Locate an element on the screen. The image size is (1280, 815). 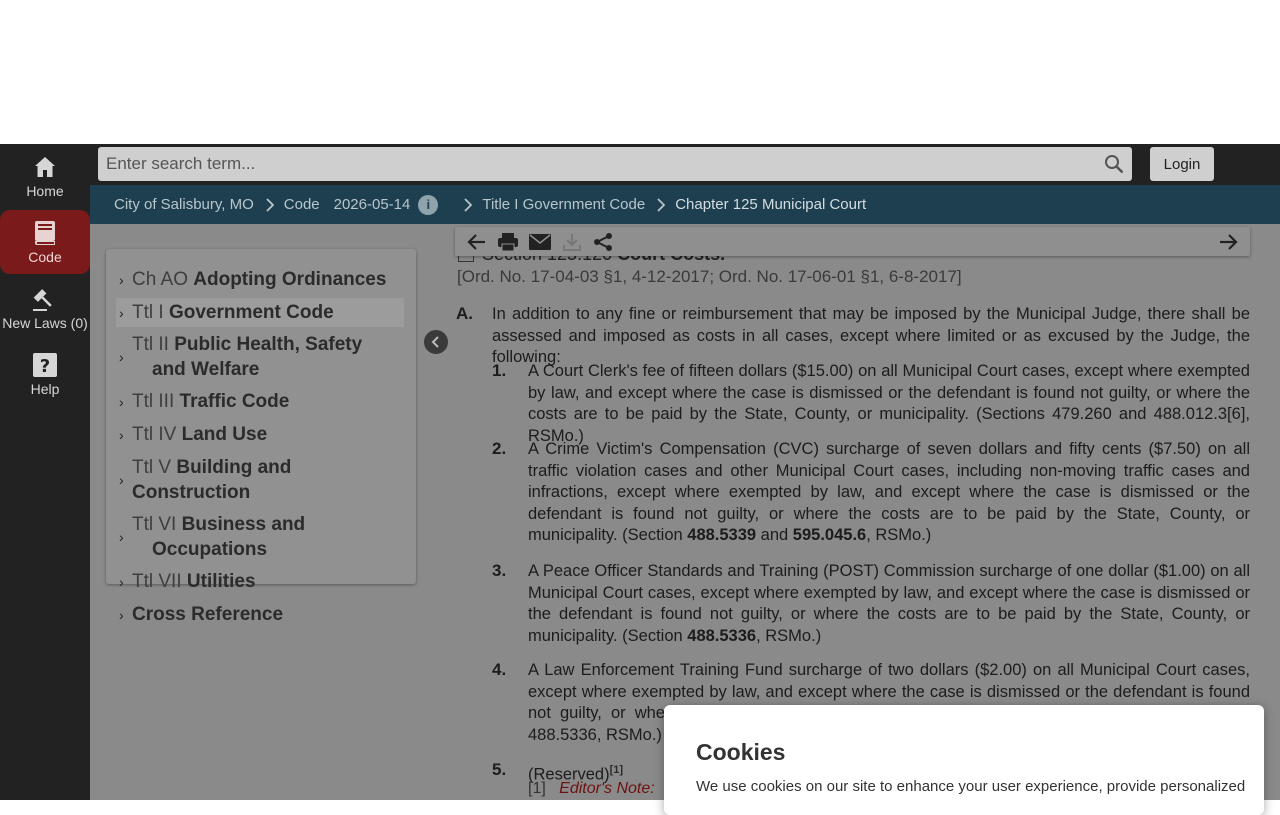
toc-prefix: Ttl III is located at coordinates (153, 401).